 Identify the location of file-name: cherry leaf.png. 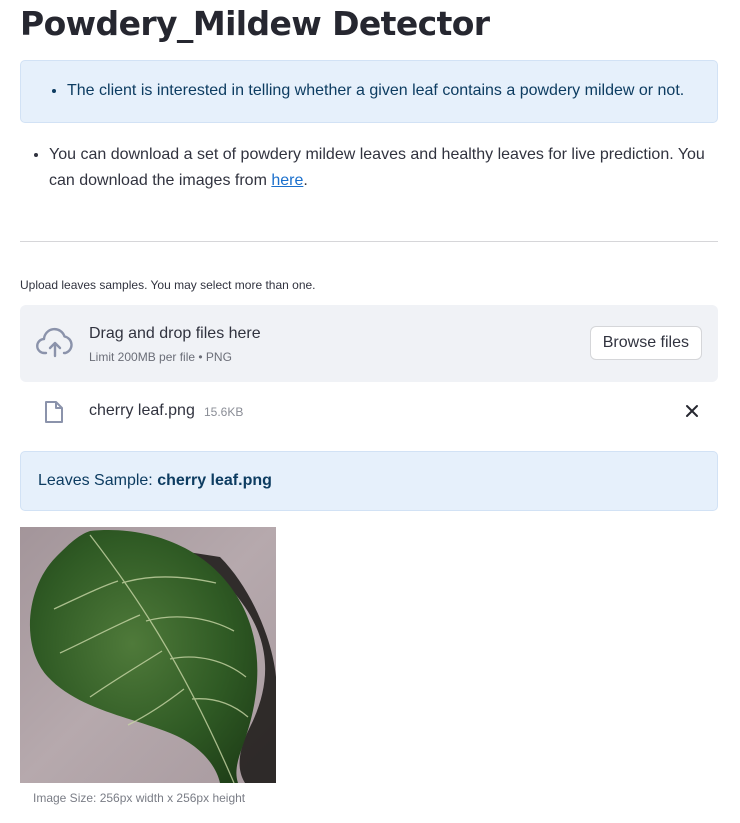
(142, 410).